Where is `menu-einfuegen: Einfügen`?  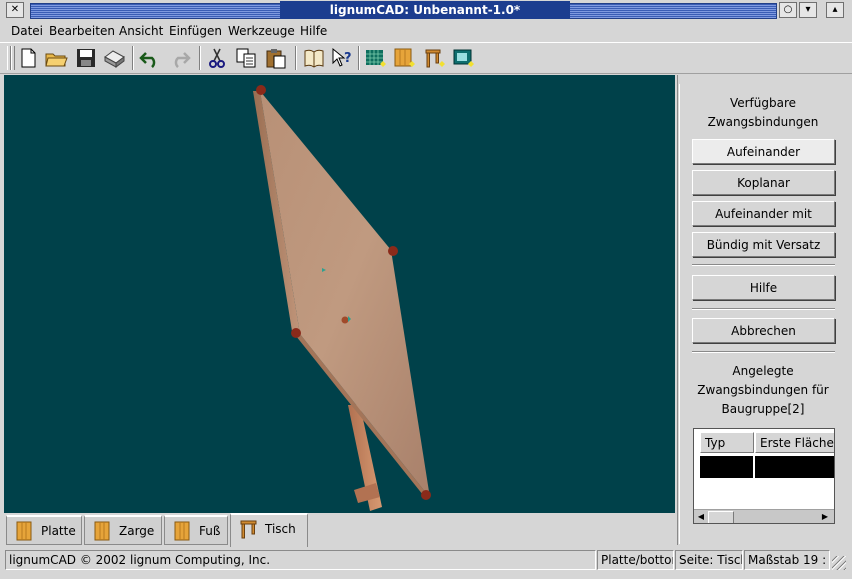 menu-einfuegen: Einfügen is located at coordinates (195, 31).